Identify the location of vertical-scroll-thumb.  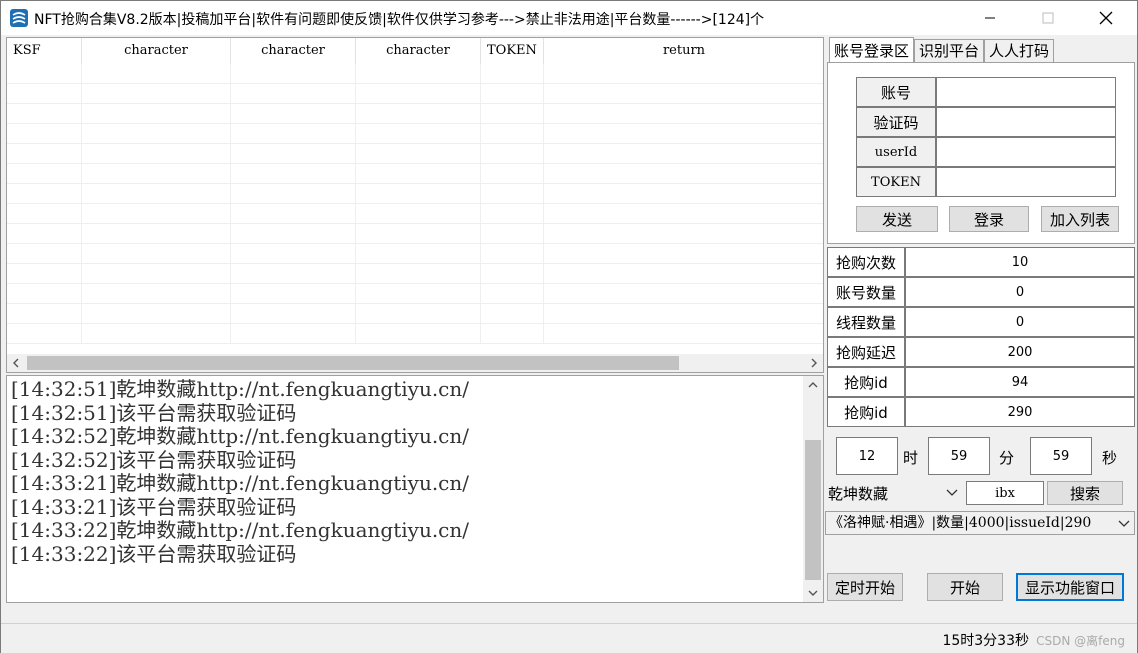
(813, 510).